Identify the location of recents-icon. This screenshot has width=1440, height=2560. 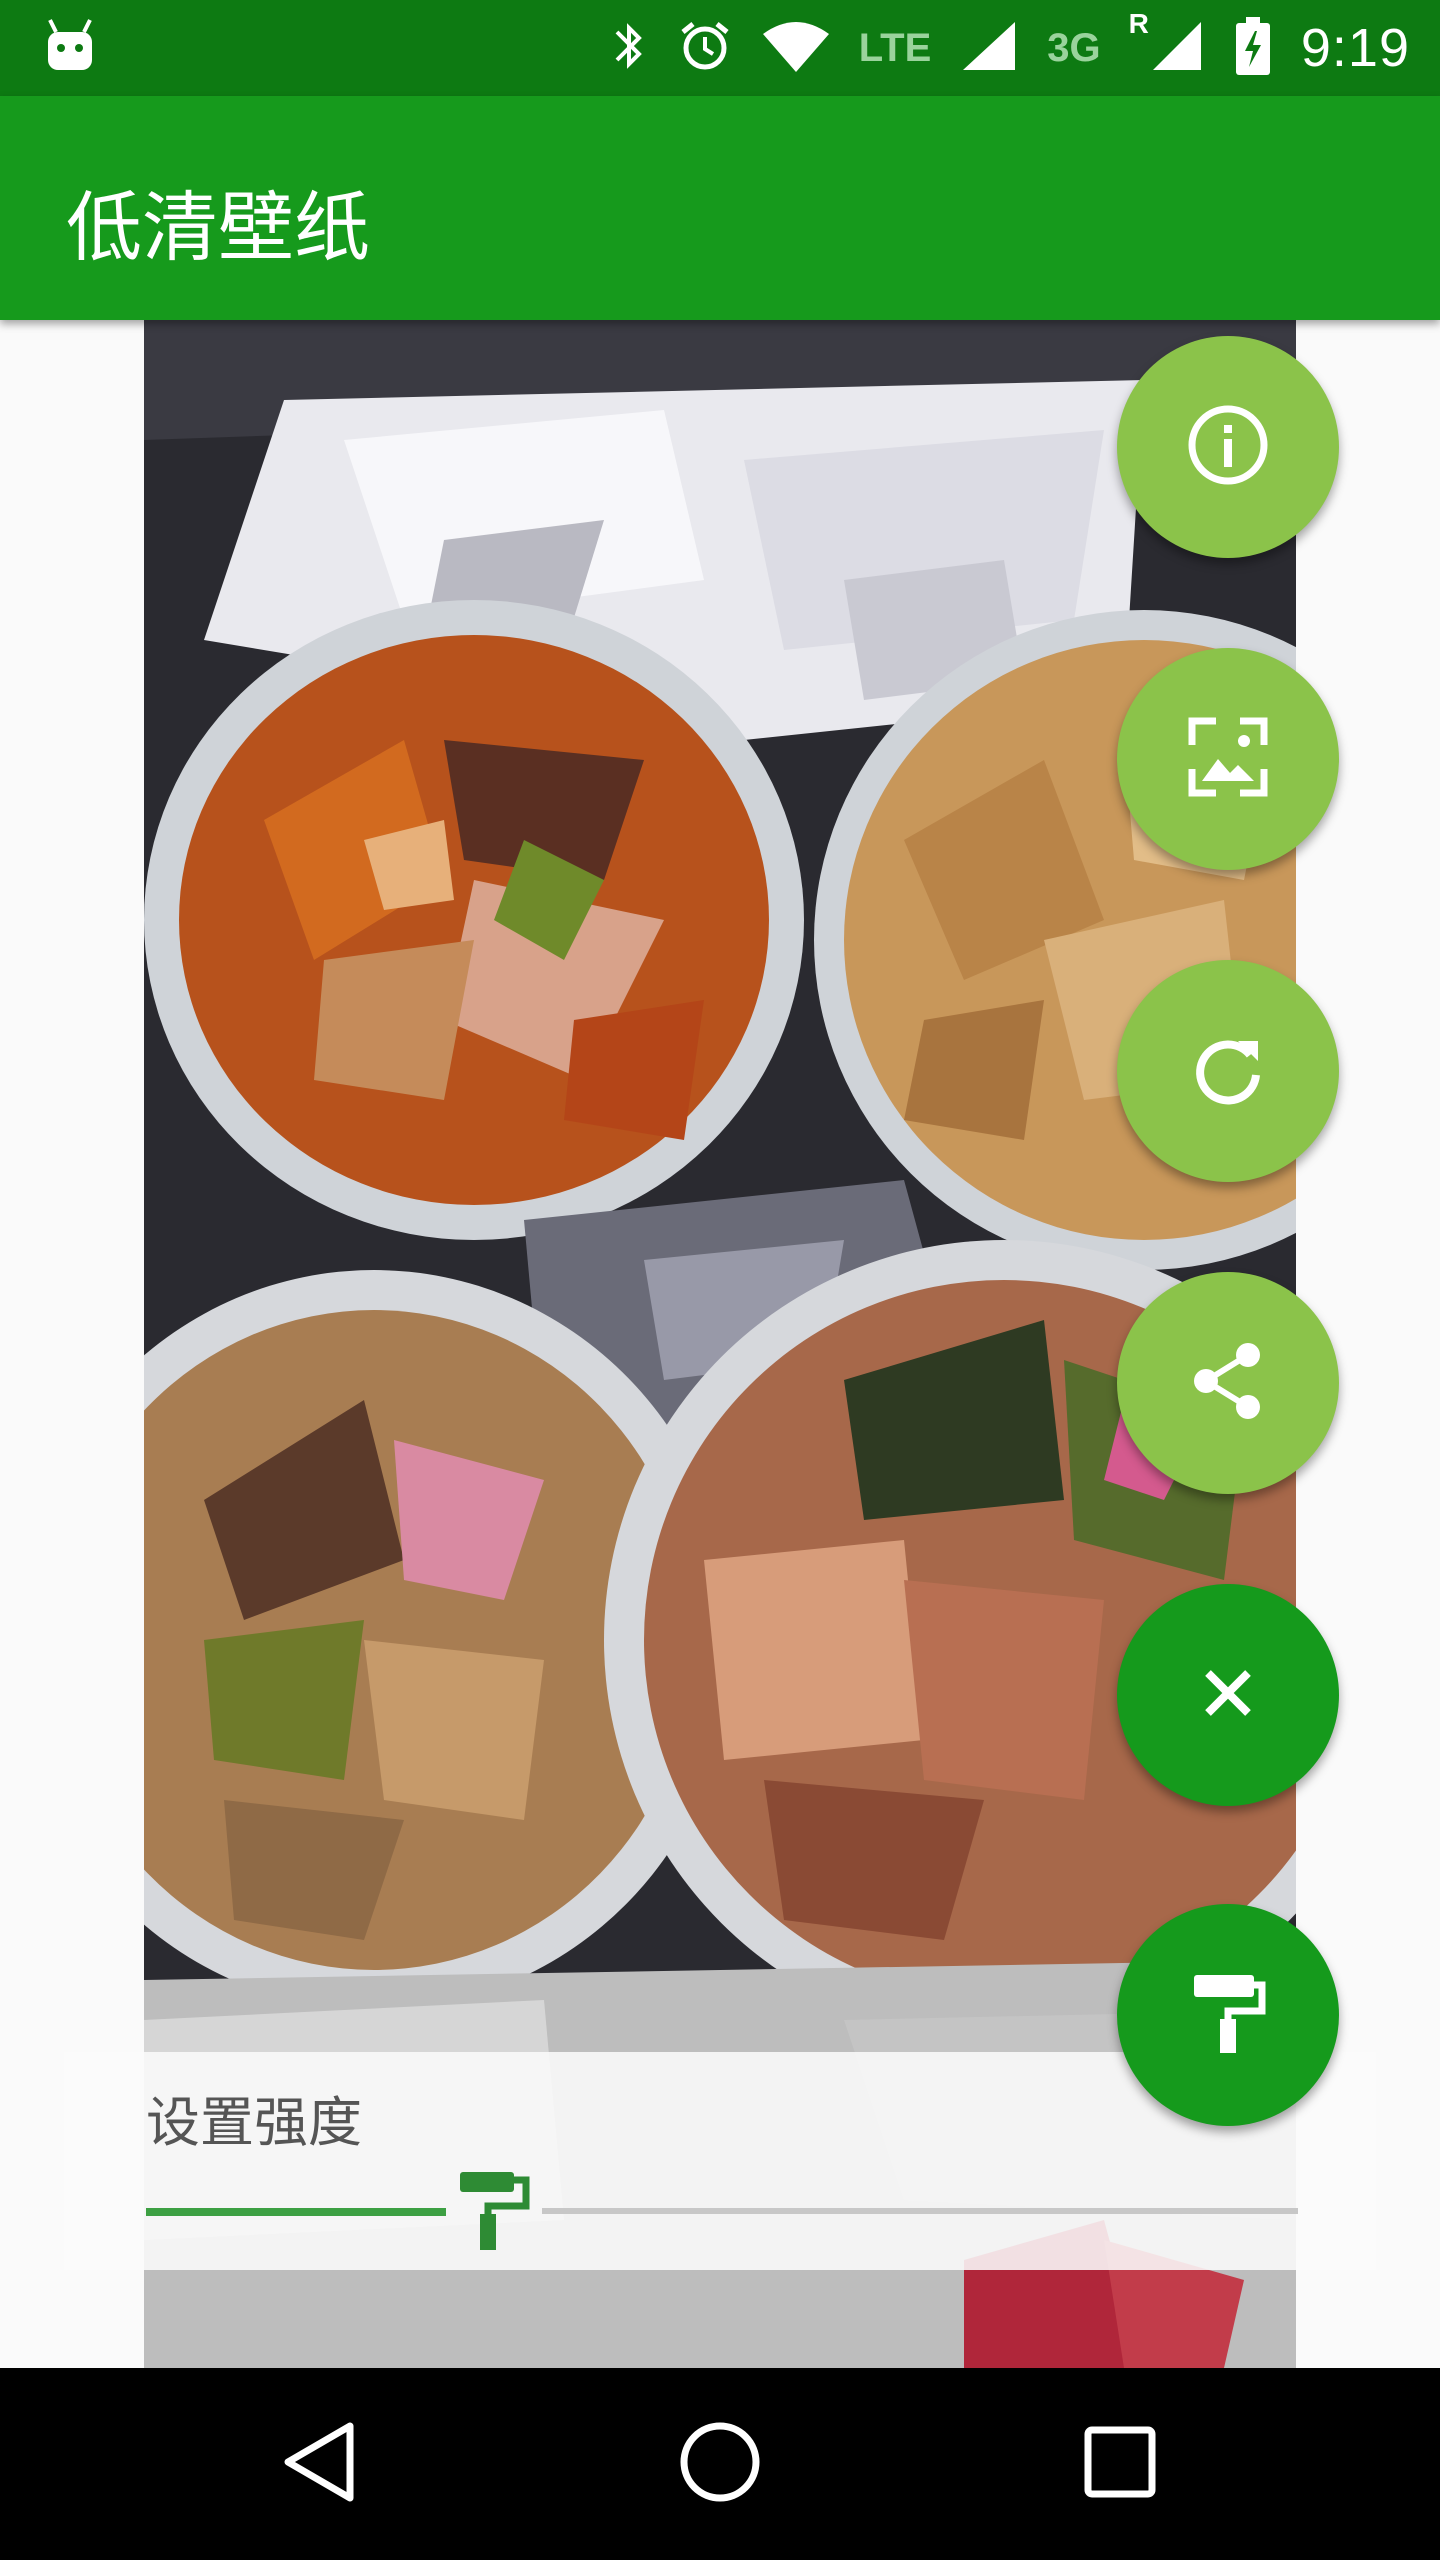
(1120, 2464).